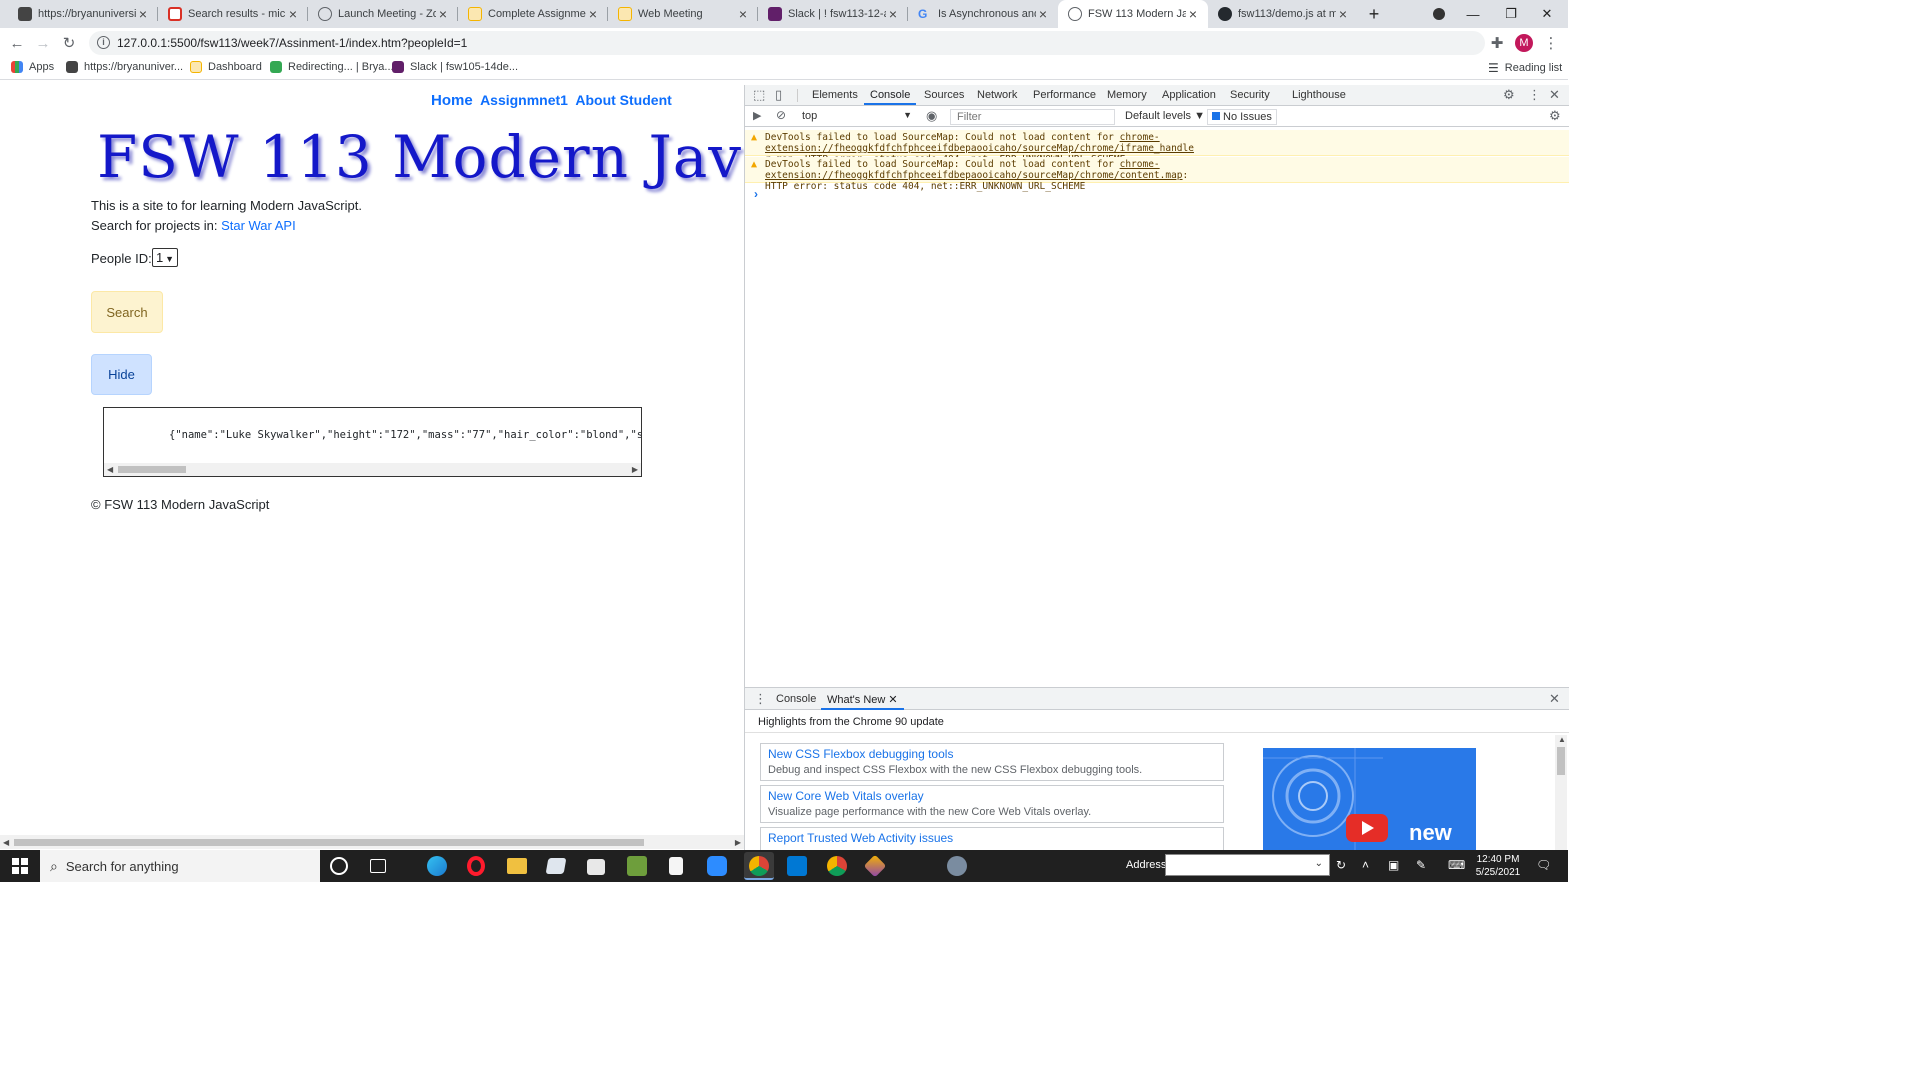  Describe the element at coordinates (1242, 117) in the screenshot. I see `issues-button: No Issues` at that location.